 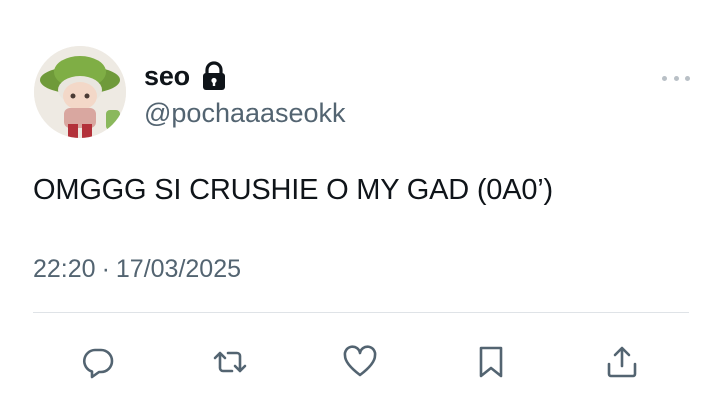 I want to click on share-button, so click(x=622, y=362).